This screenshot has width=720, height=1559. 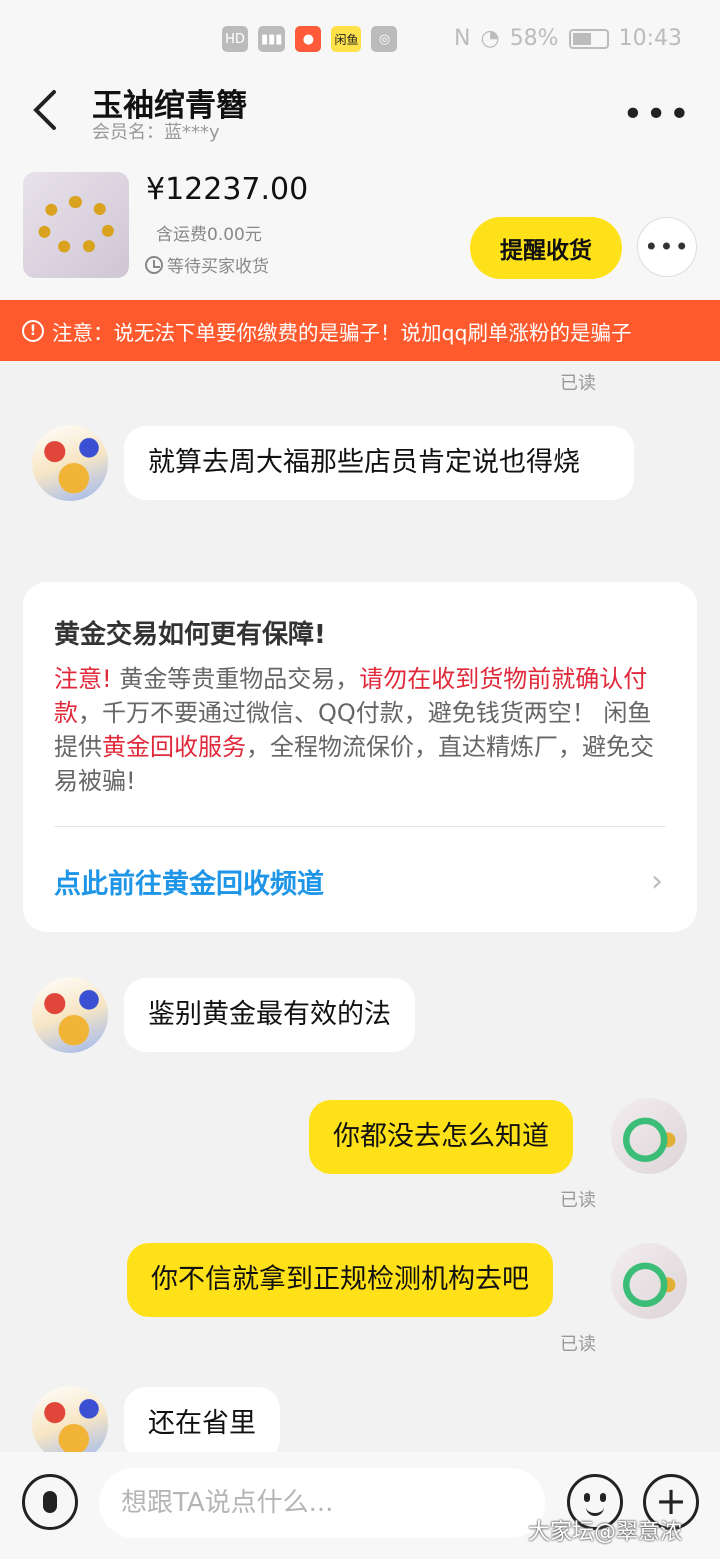 What do you see at coordinates (235, 39) in the screenshot?
I see `hd-icon: HD` at bounding box center [235, 39].